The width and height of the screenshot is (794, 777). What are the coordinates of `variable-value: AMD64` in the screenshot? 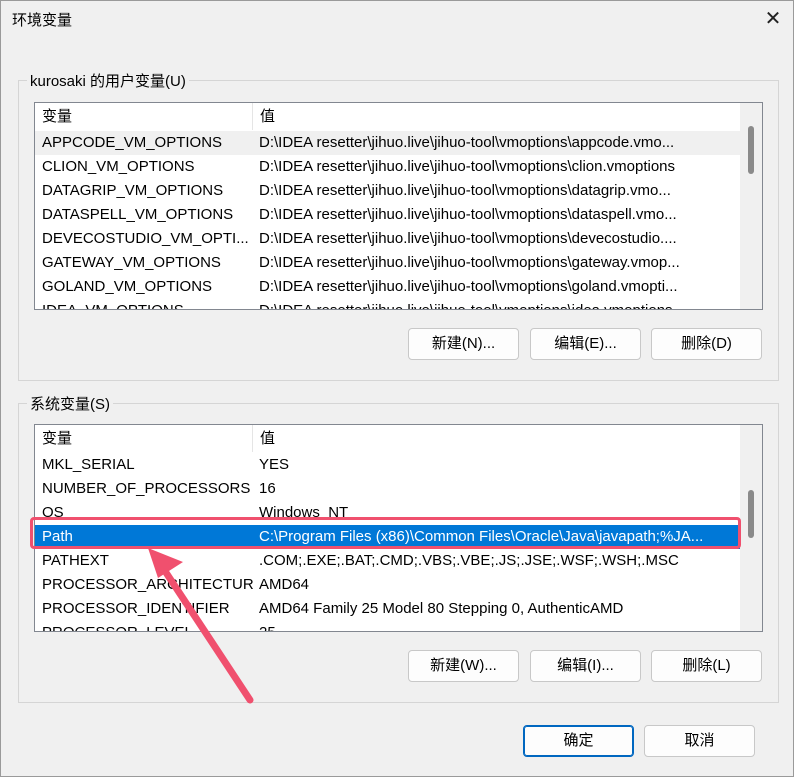 It's located at (284, 584).